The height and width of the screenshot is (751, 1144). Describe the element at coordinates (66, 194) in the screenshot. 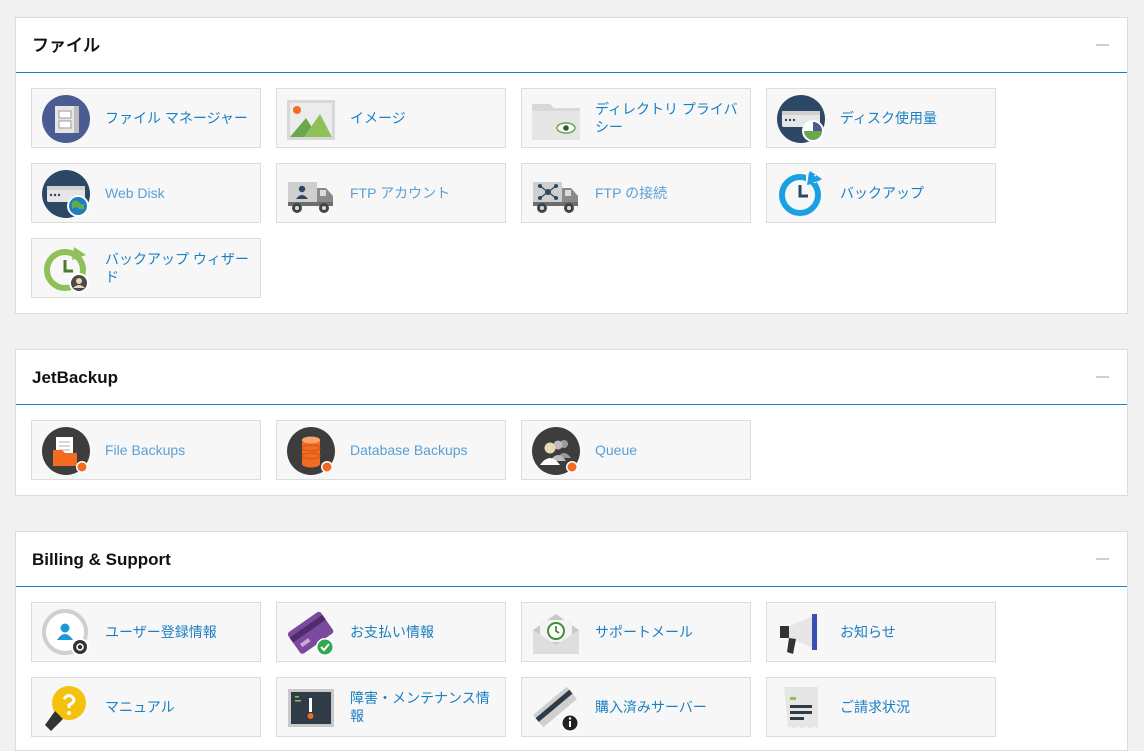

I see `web-disk-icon` at that location.